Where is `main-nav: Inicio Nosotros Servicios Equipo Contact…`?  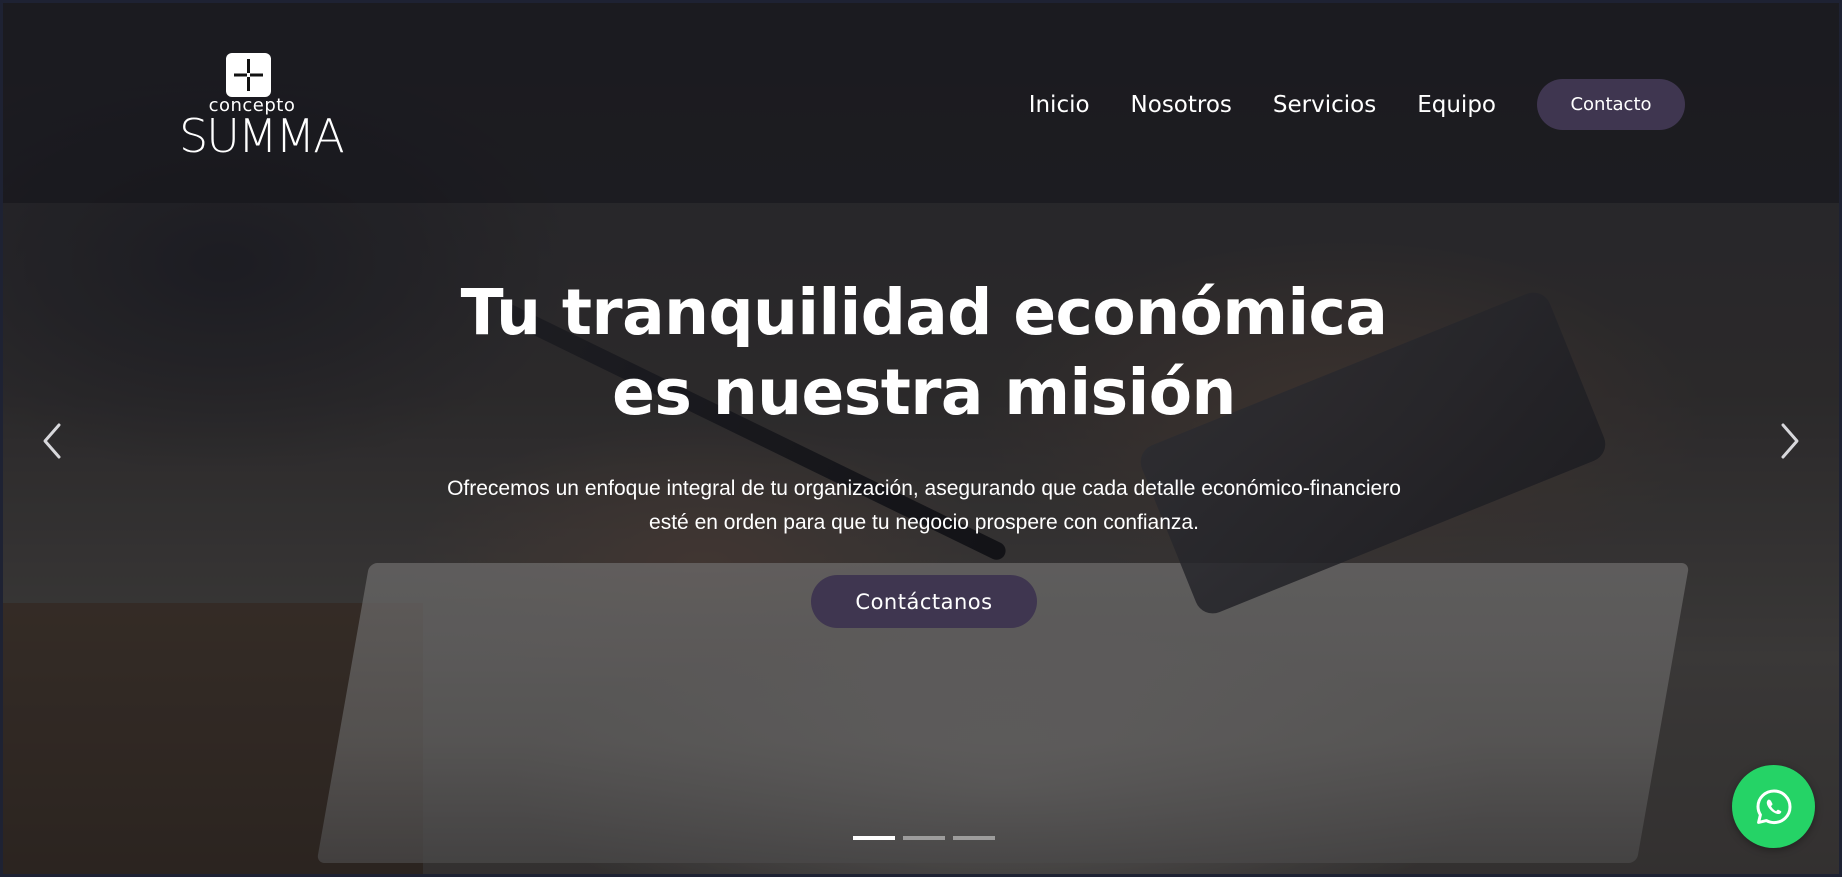
main-nav: Inicio Nosotros Servicios Equipo Contact… is located at coordinates (1357, 104).